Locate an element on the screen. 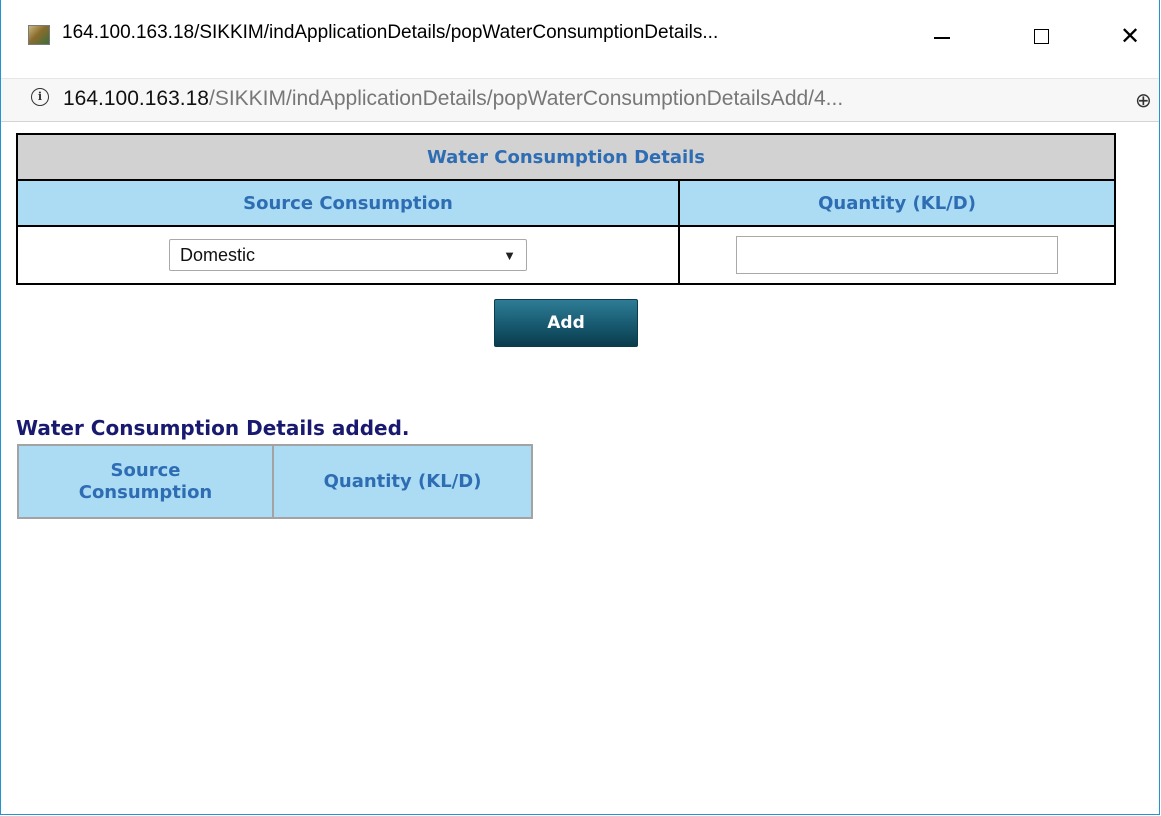  add-button: Add is located at coordinates (566, 323).